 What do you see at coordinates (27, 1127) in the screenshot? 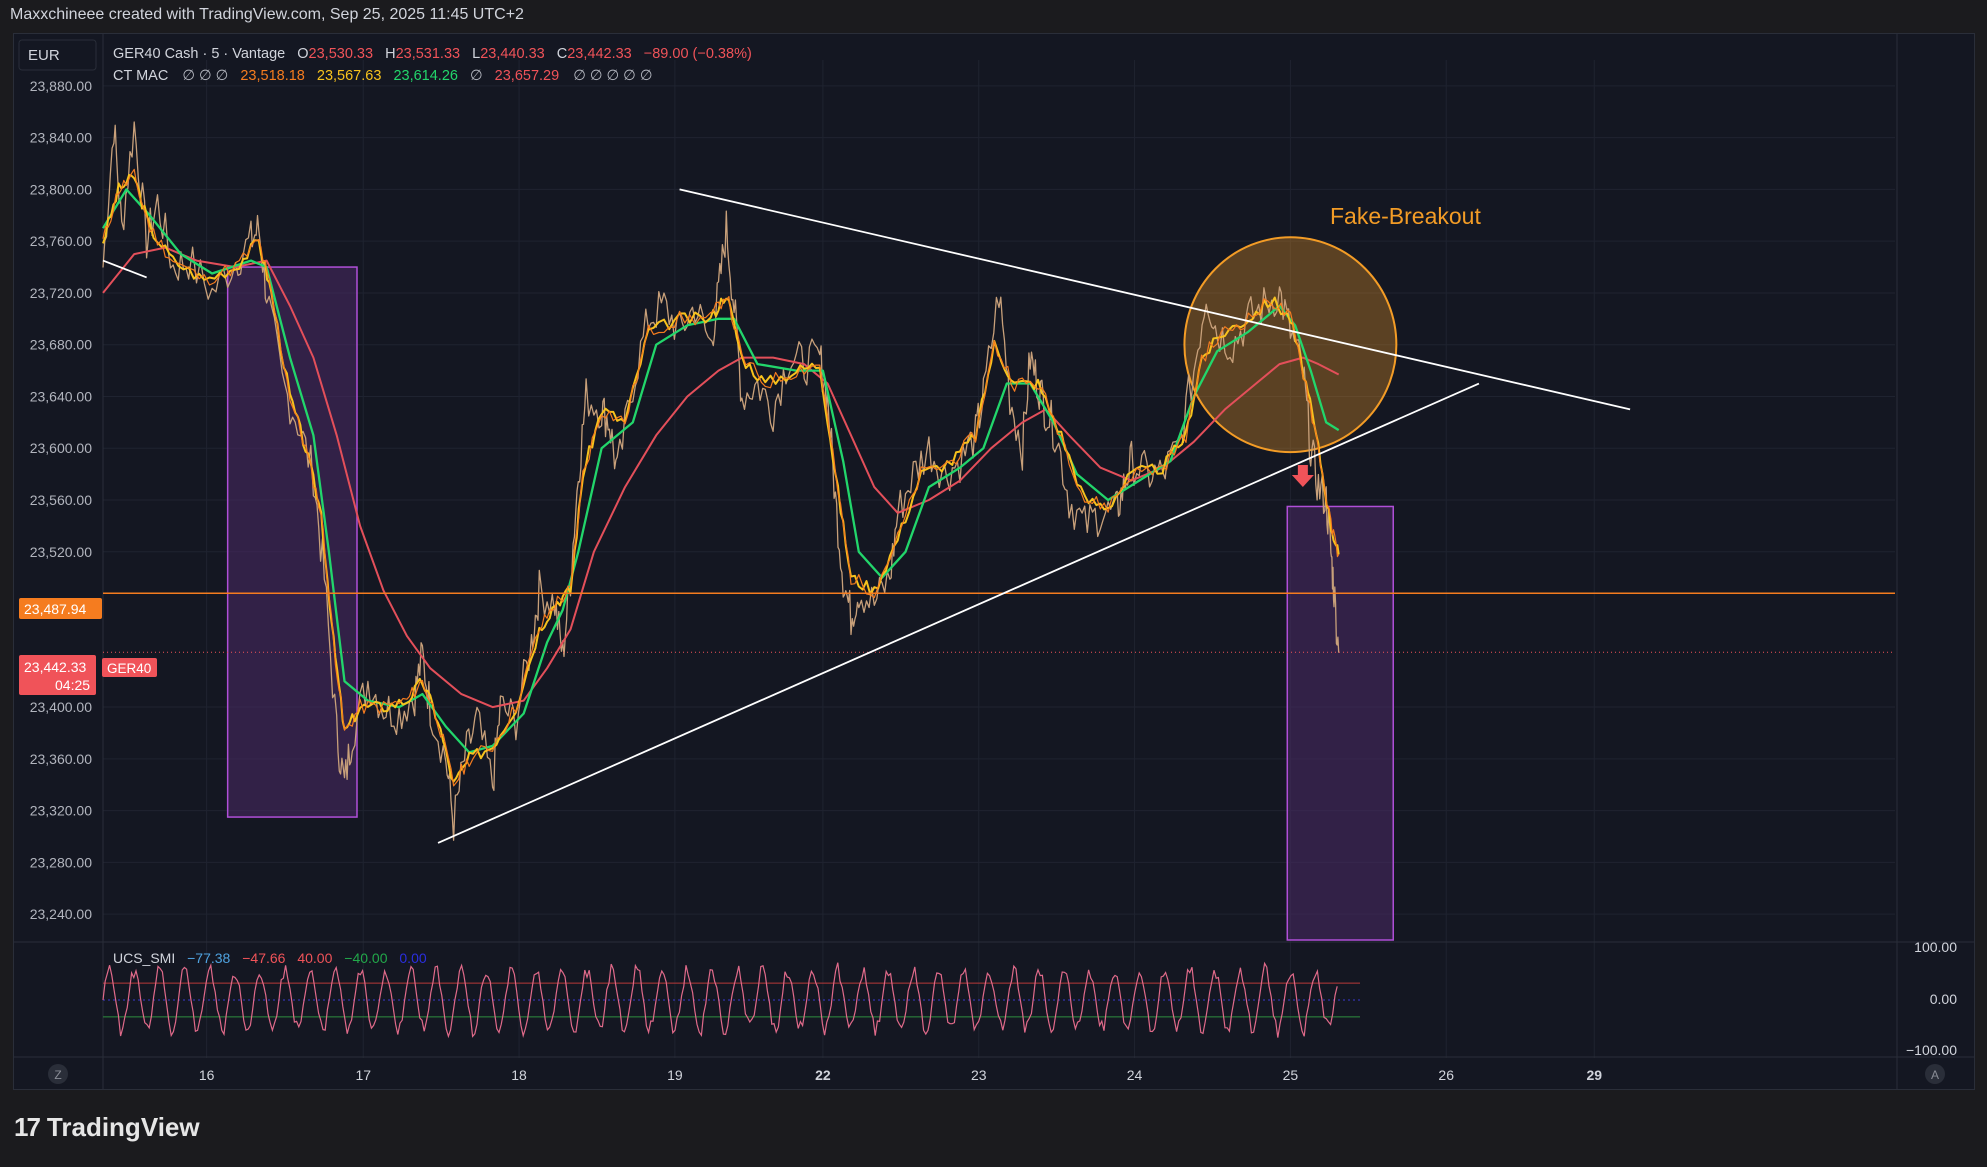
I see `tradingview-logo-icon: 17` at bounding box center [27, 1127].